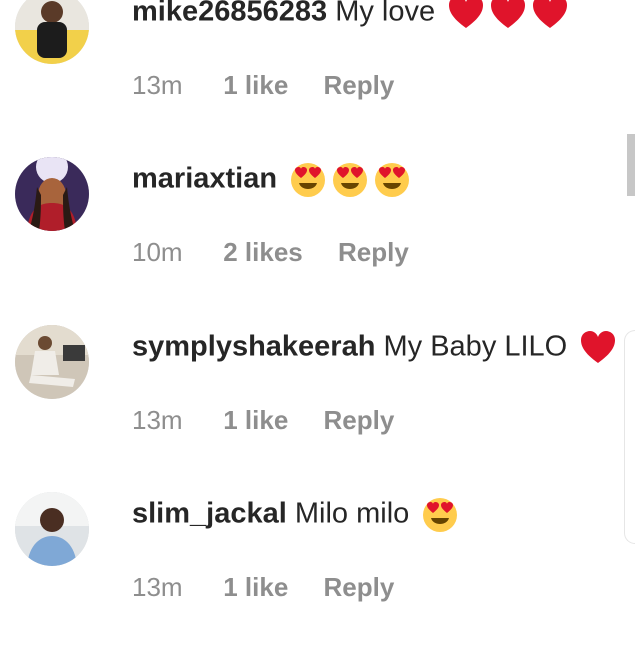 This screenshot has height=659, width=635. Describe the element at coordinates (209, 514) in the screenshot. I see `comment-username: slim_jackal` at that location.